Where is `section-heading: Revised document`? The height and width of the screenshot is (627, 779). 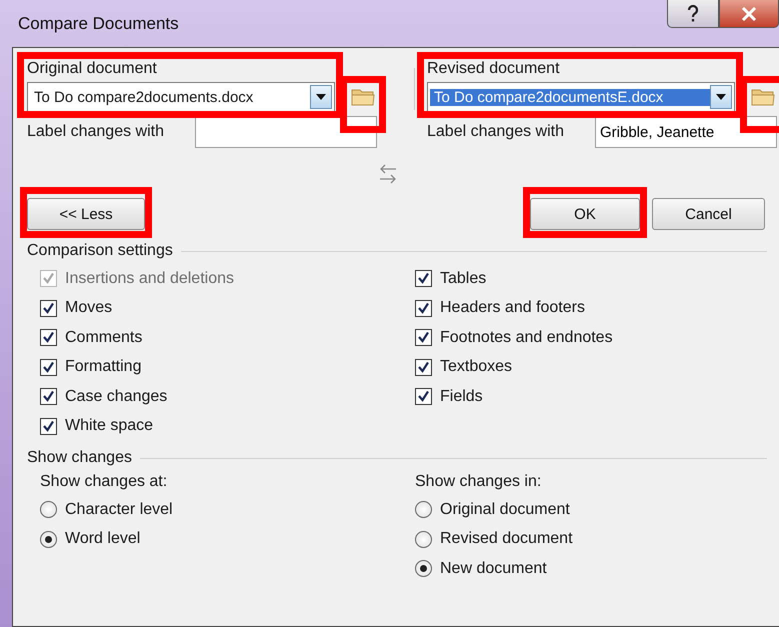 section-heading: Revised document is located at coordinates (494, 69).